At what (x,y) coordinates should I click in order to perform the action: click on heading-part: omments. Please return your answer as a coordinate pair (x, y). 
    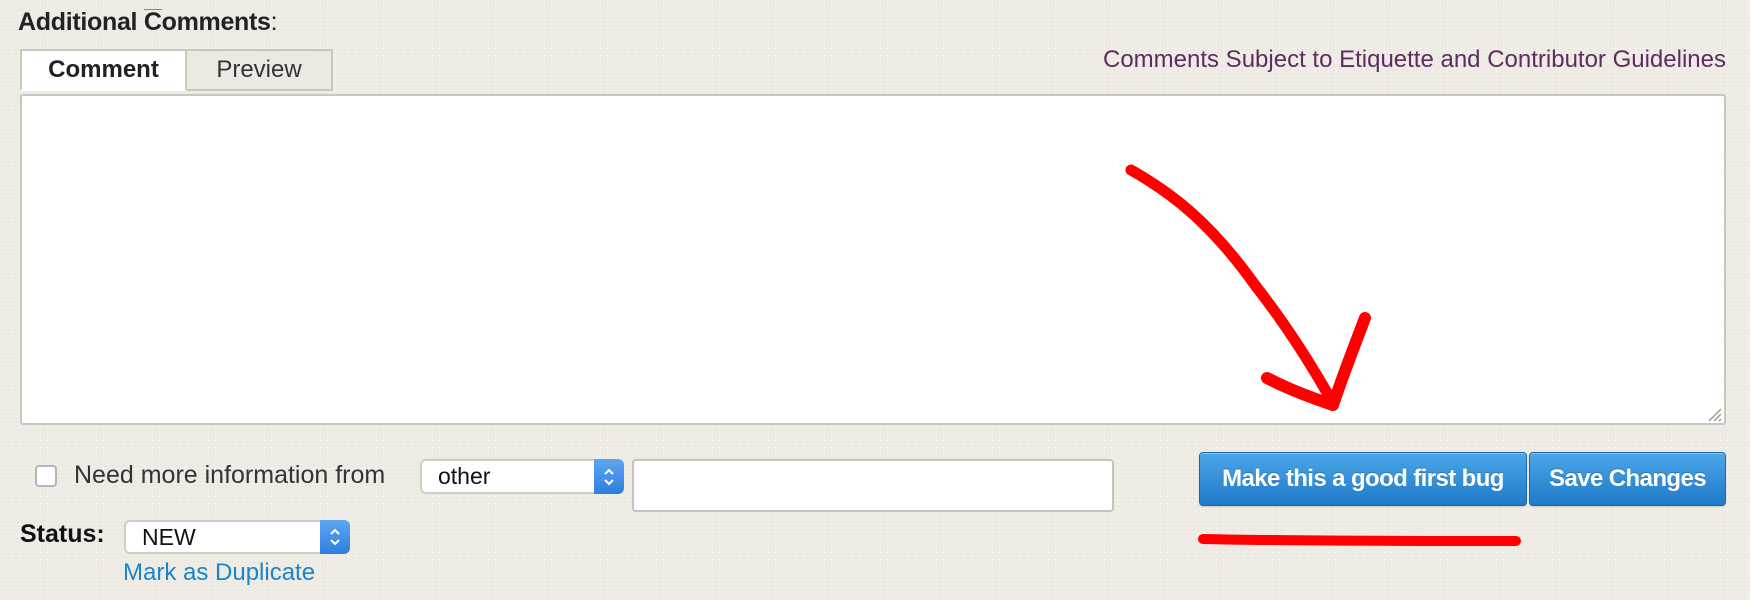
    Looking at the image, I should click on (216, 22).